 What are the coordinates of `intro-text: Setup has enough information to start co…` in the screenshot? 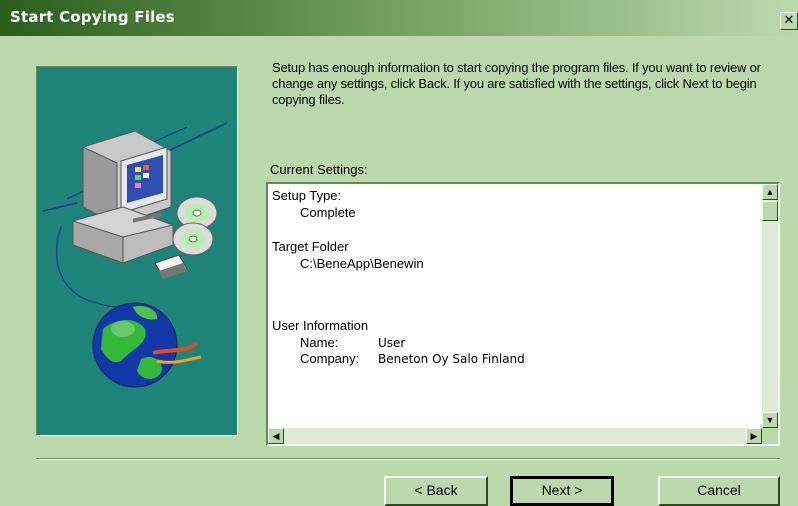 It's located at (516, 83).